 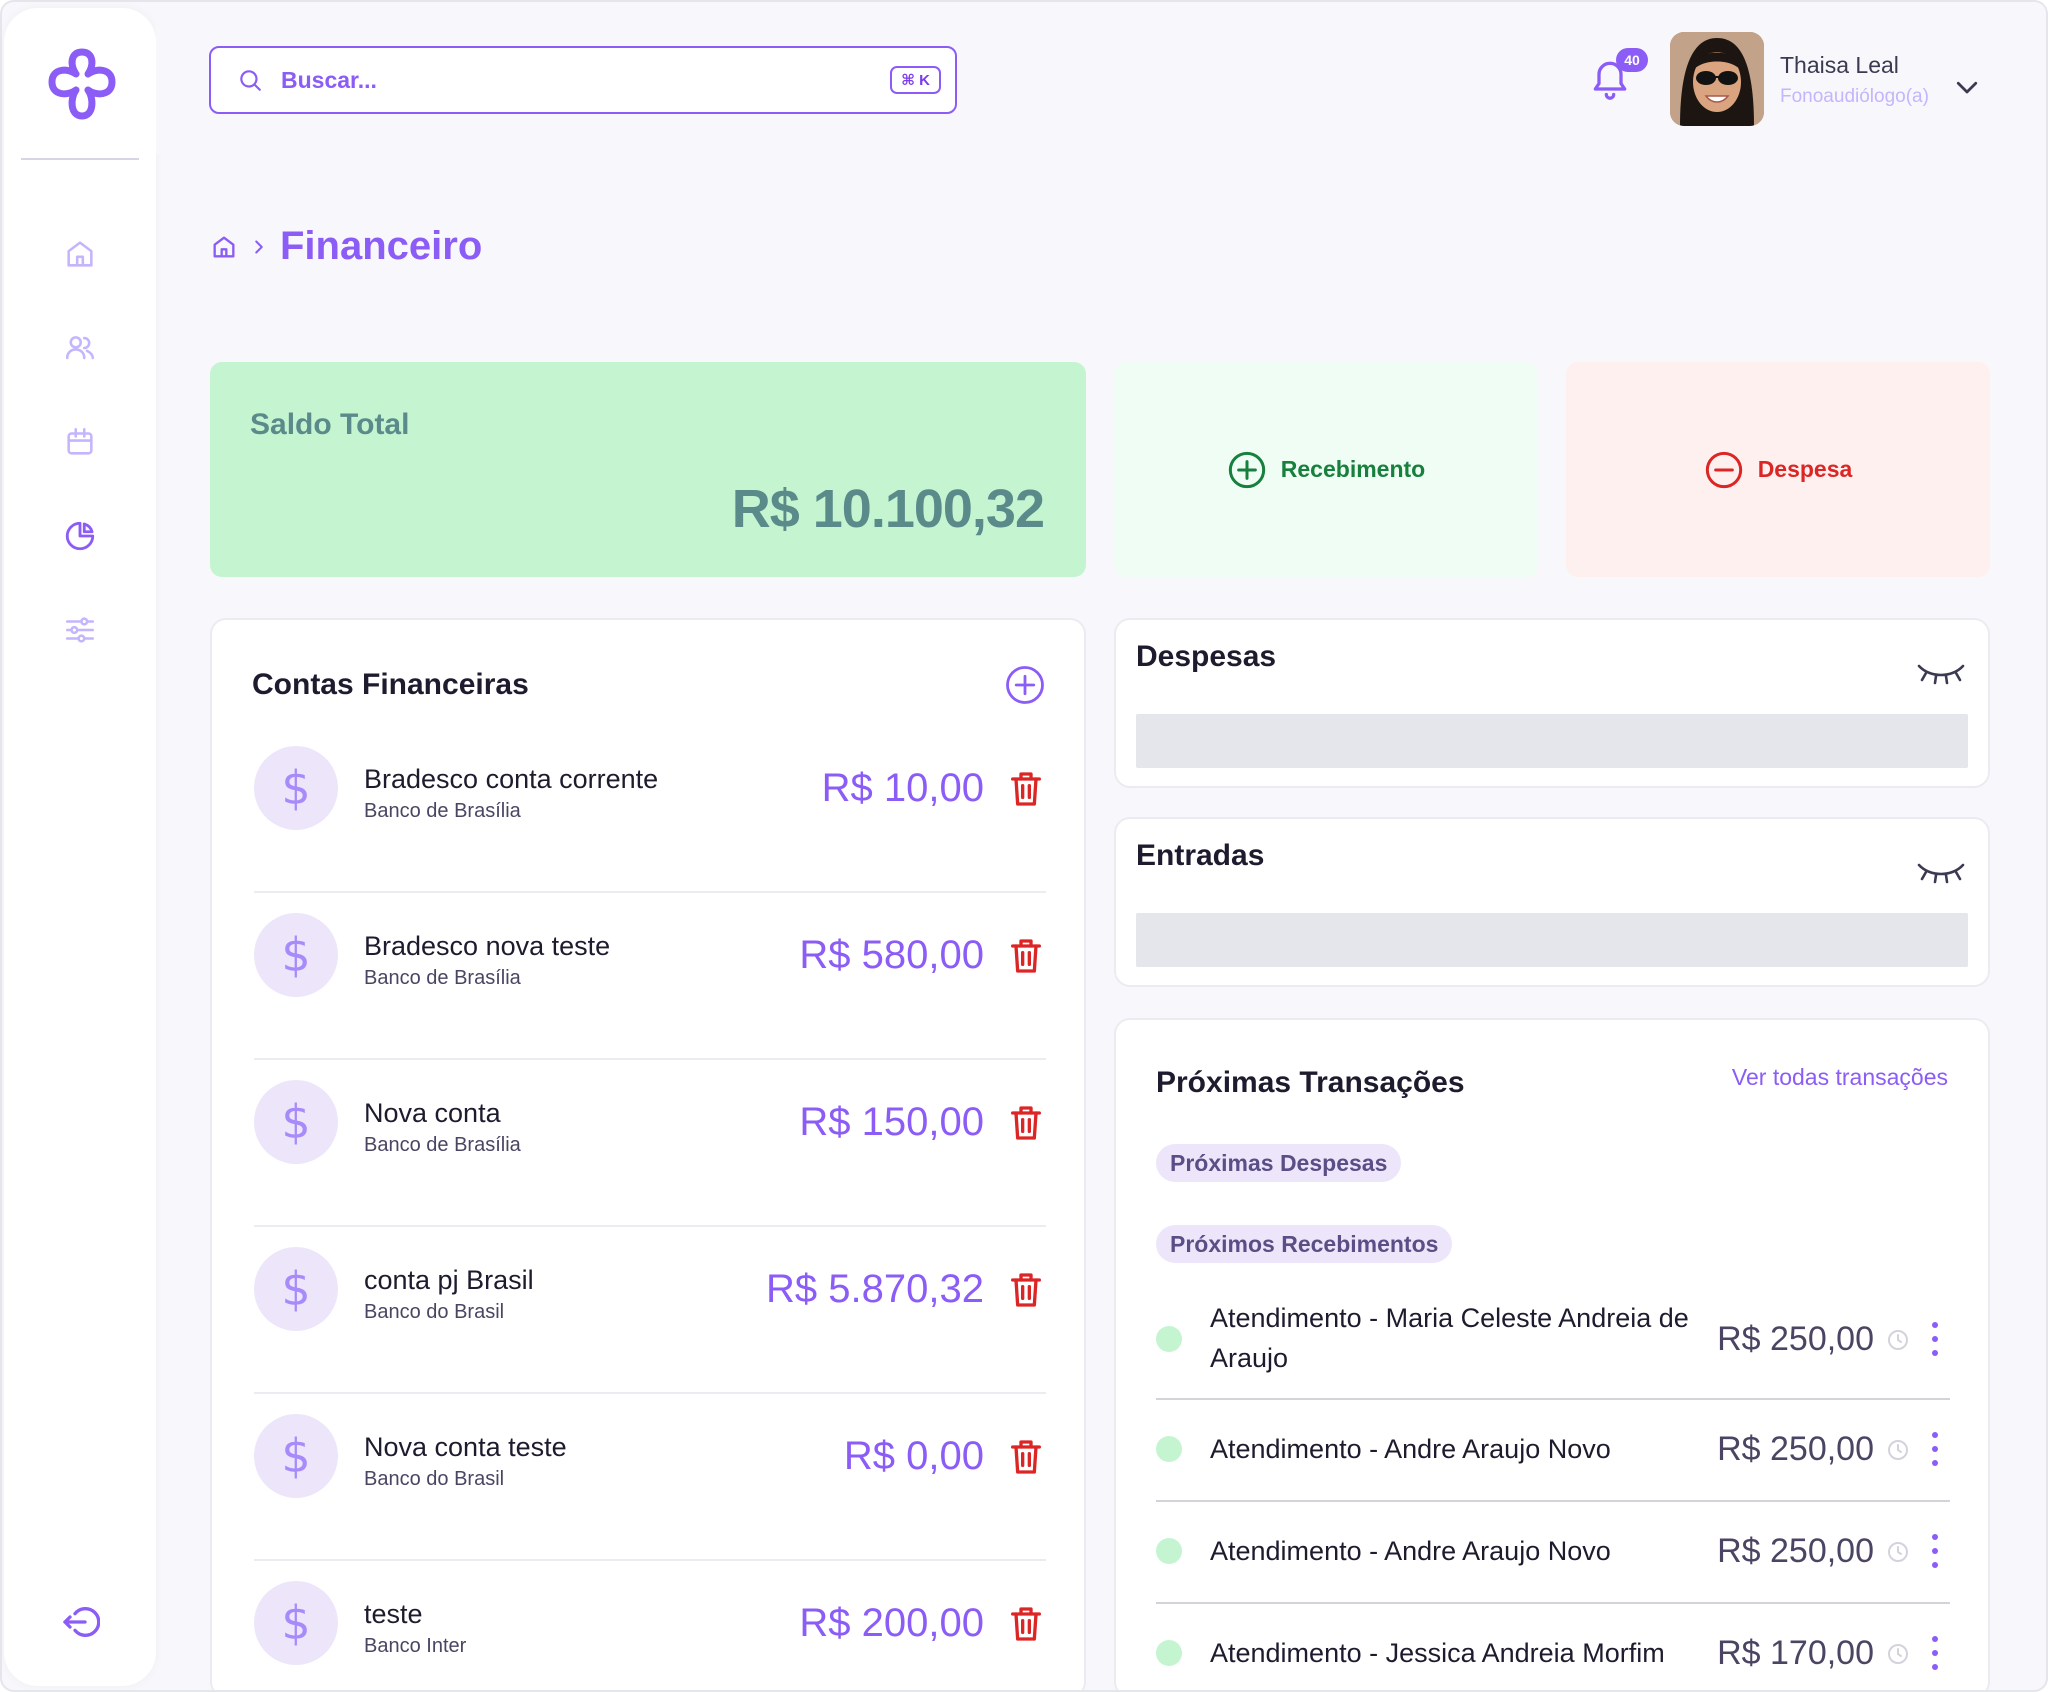 I want to click on despesa-label: Despesa, so click(x=1805, y=469).